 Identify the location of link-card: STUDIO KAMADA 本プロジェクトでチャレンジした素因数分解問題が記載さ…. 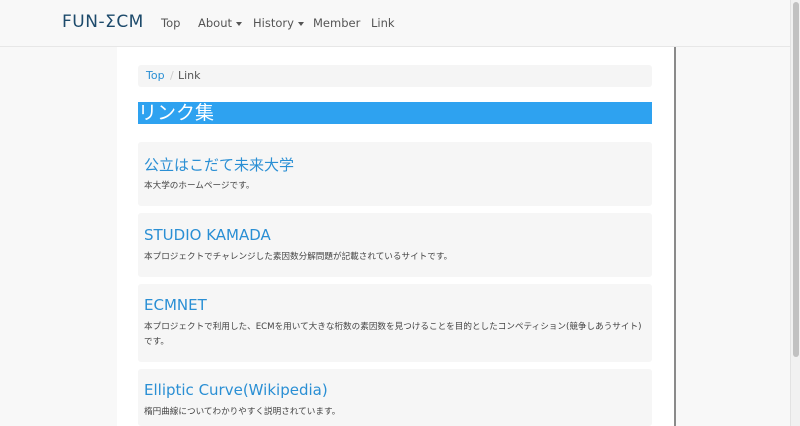
(395, 245).